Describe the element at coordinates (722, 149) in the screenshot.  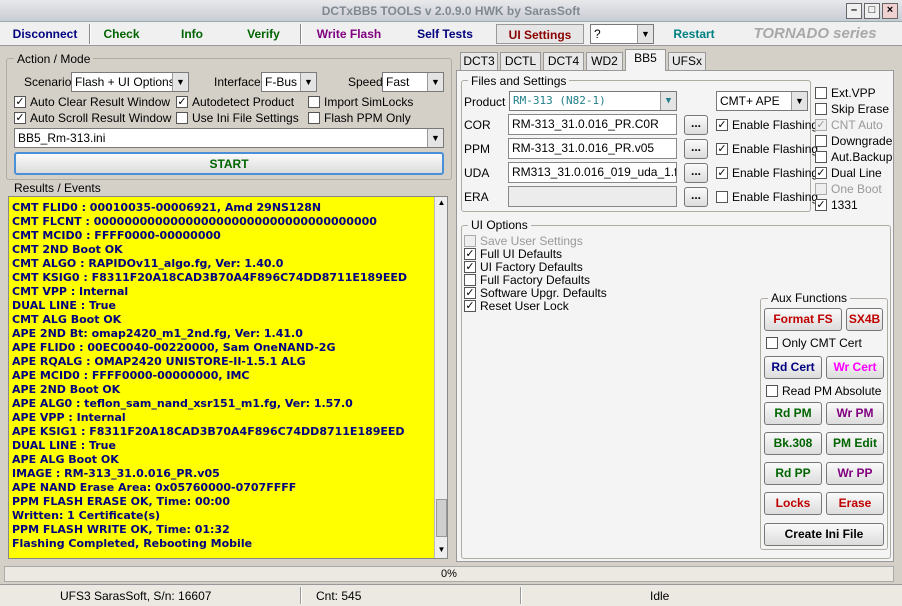
I see `ppm-enable-checkbox: ✓` at that location.